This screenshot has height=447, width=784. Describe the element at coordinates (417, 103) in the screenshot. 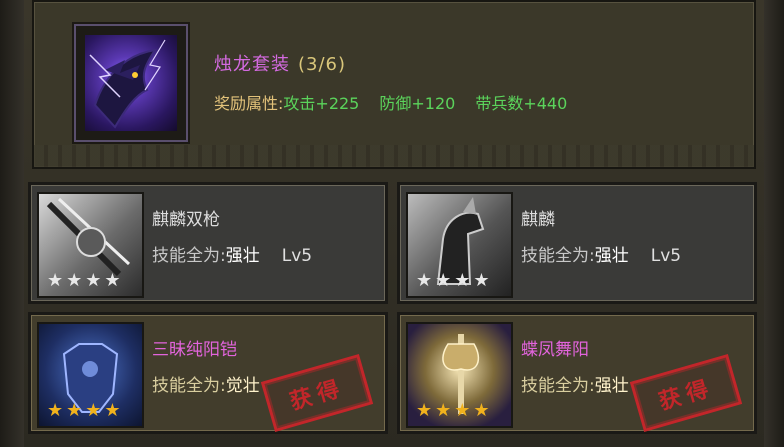

I see `attr-defense: 防御+120` at that location.